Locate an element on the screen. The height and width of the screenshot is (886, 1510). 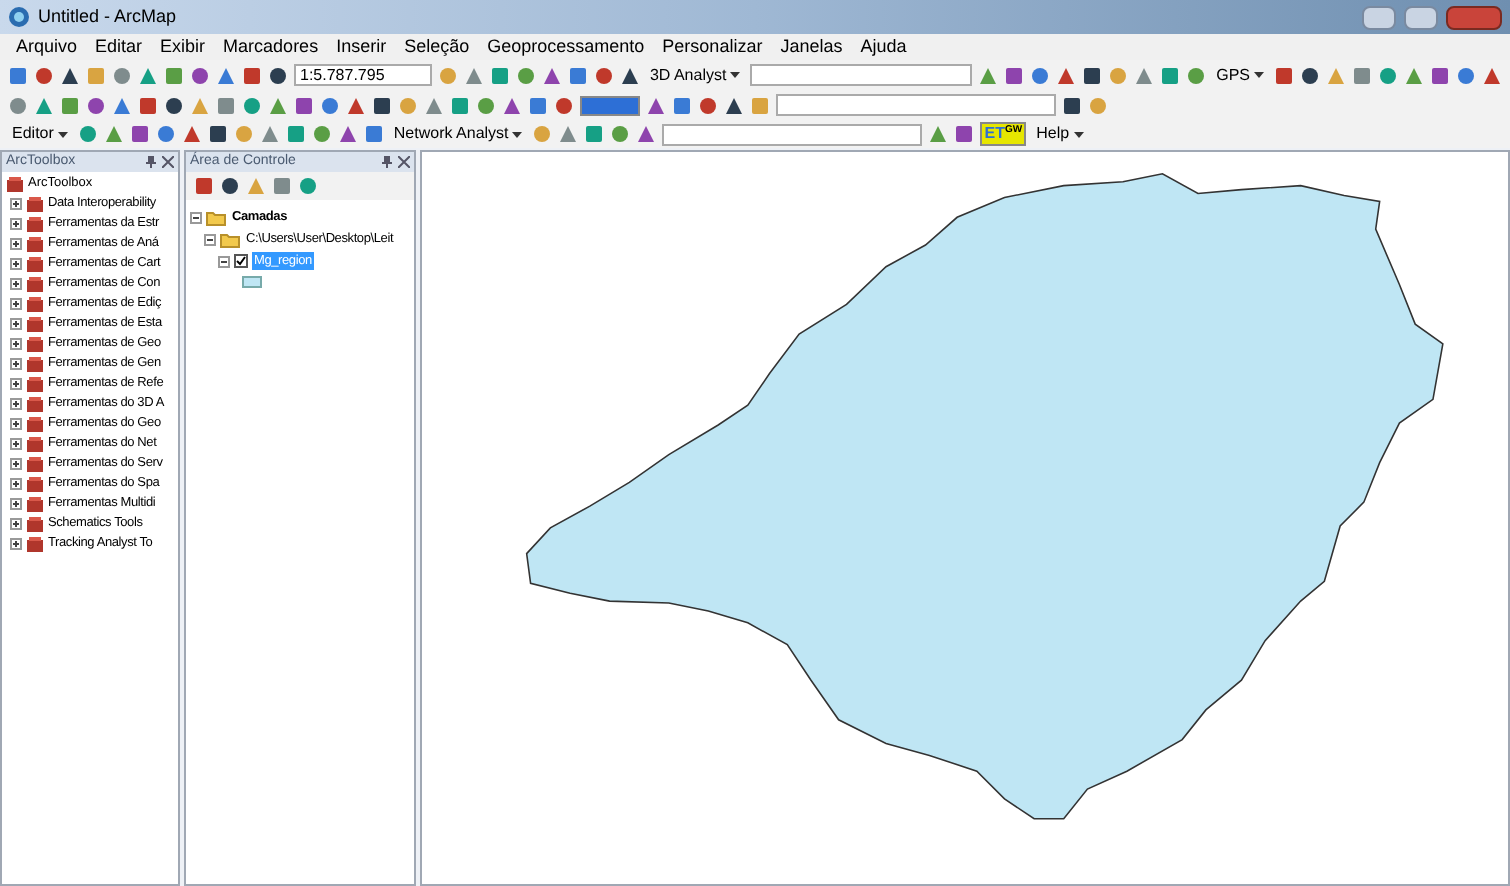
app-icon is located at coordinates (19, 17).